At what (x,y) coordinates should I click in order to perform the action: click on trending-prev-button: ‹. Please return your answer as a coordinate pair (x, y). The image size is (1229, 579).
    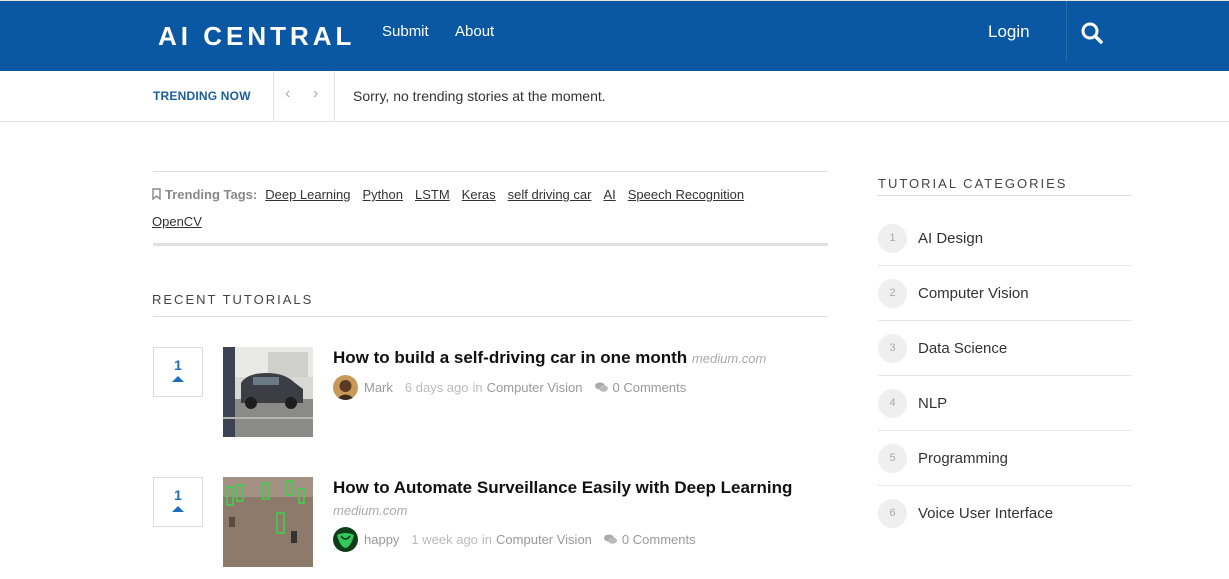
    Looking at the image, I should click on (287, 94).